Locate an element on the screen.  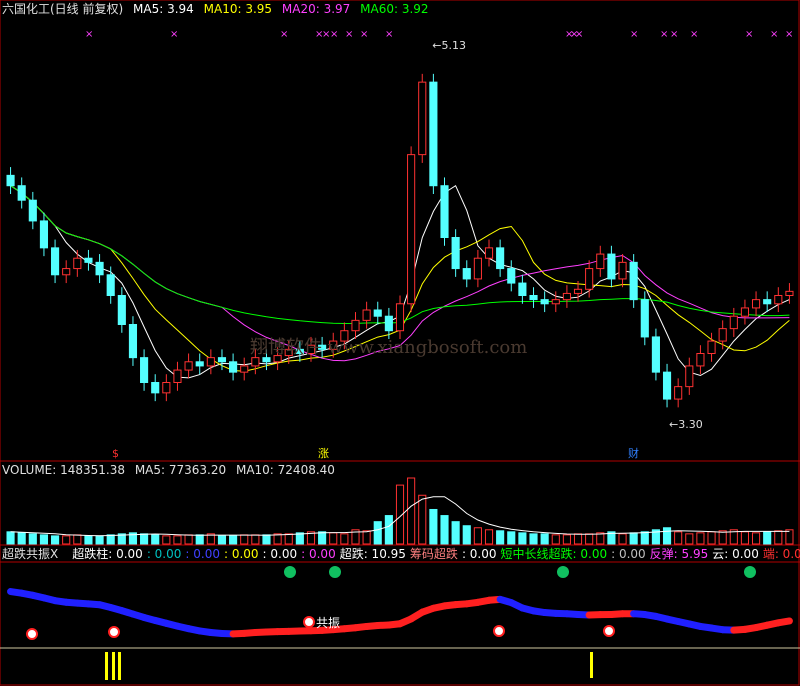
ma20-label: MA20: 3.97 is located at coordinates (316, 9).